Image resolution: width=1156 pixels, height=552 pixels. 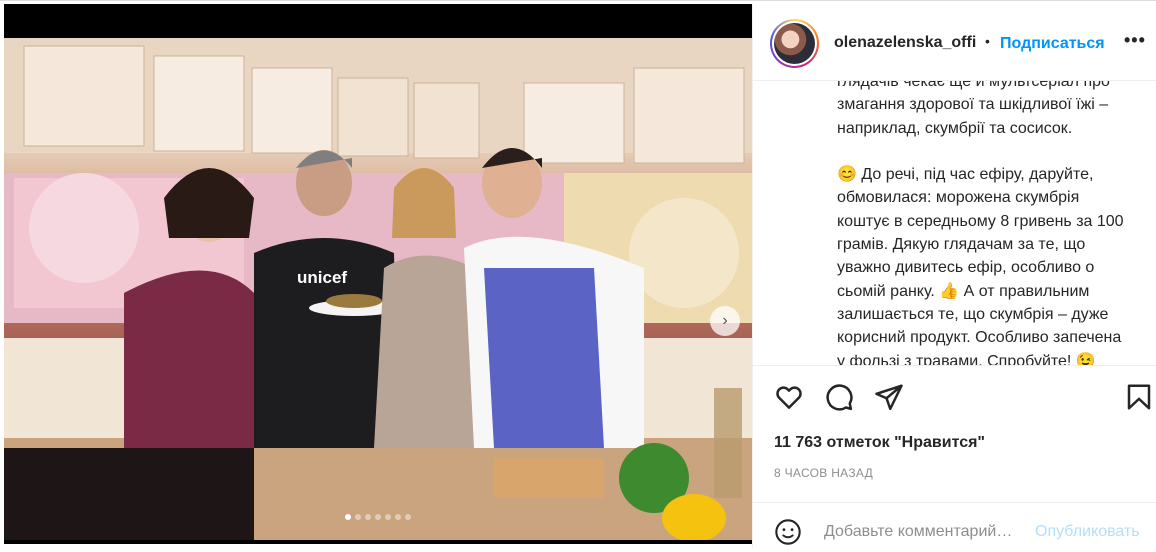 What do you see at coordinates (1052, 44) in the screenshot?
I see `follow-button: Подписаться` at bounding box center [1052, 44].